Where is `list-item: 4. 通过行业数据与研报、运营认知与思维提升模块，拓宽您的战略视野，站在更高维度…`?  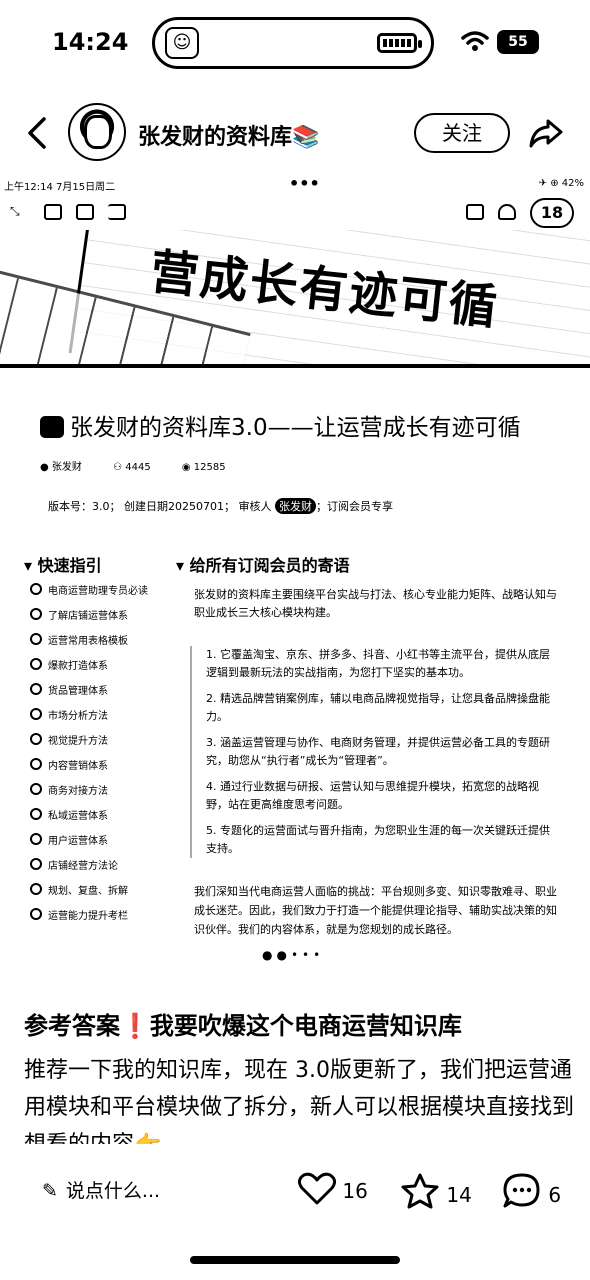
list-item: 4. 通过行业数据与研报、运营认知与思维提升模块，拓宽您的战略视野，站在更高维度… is located at coordinates (372, 795).